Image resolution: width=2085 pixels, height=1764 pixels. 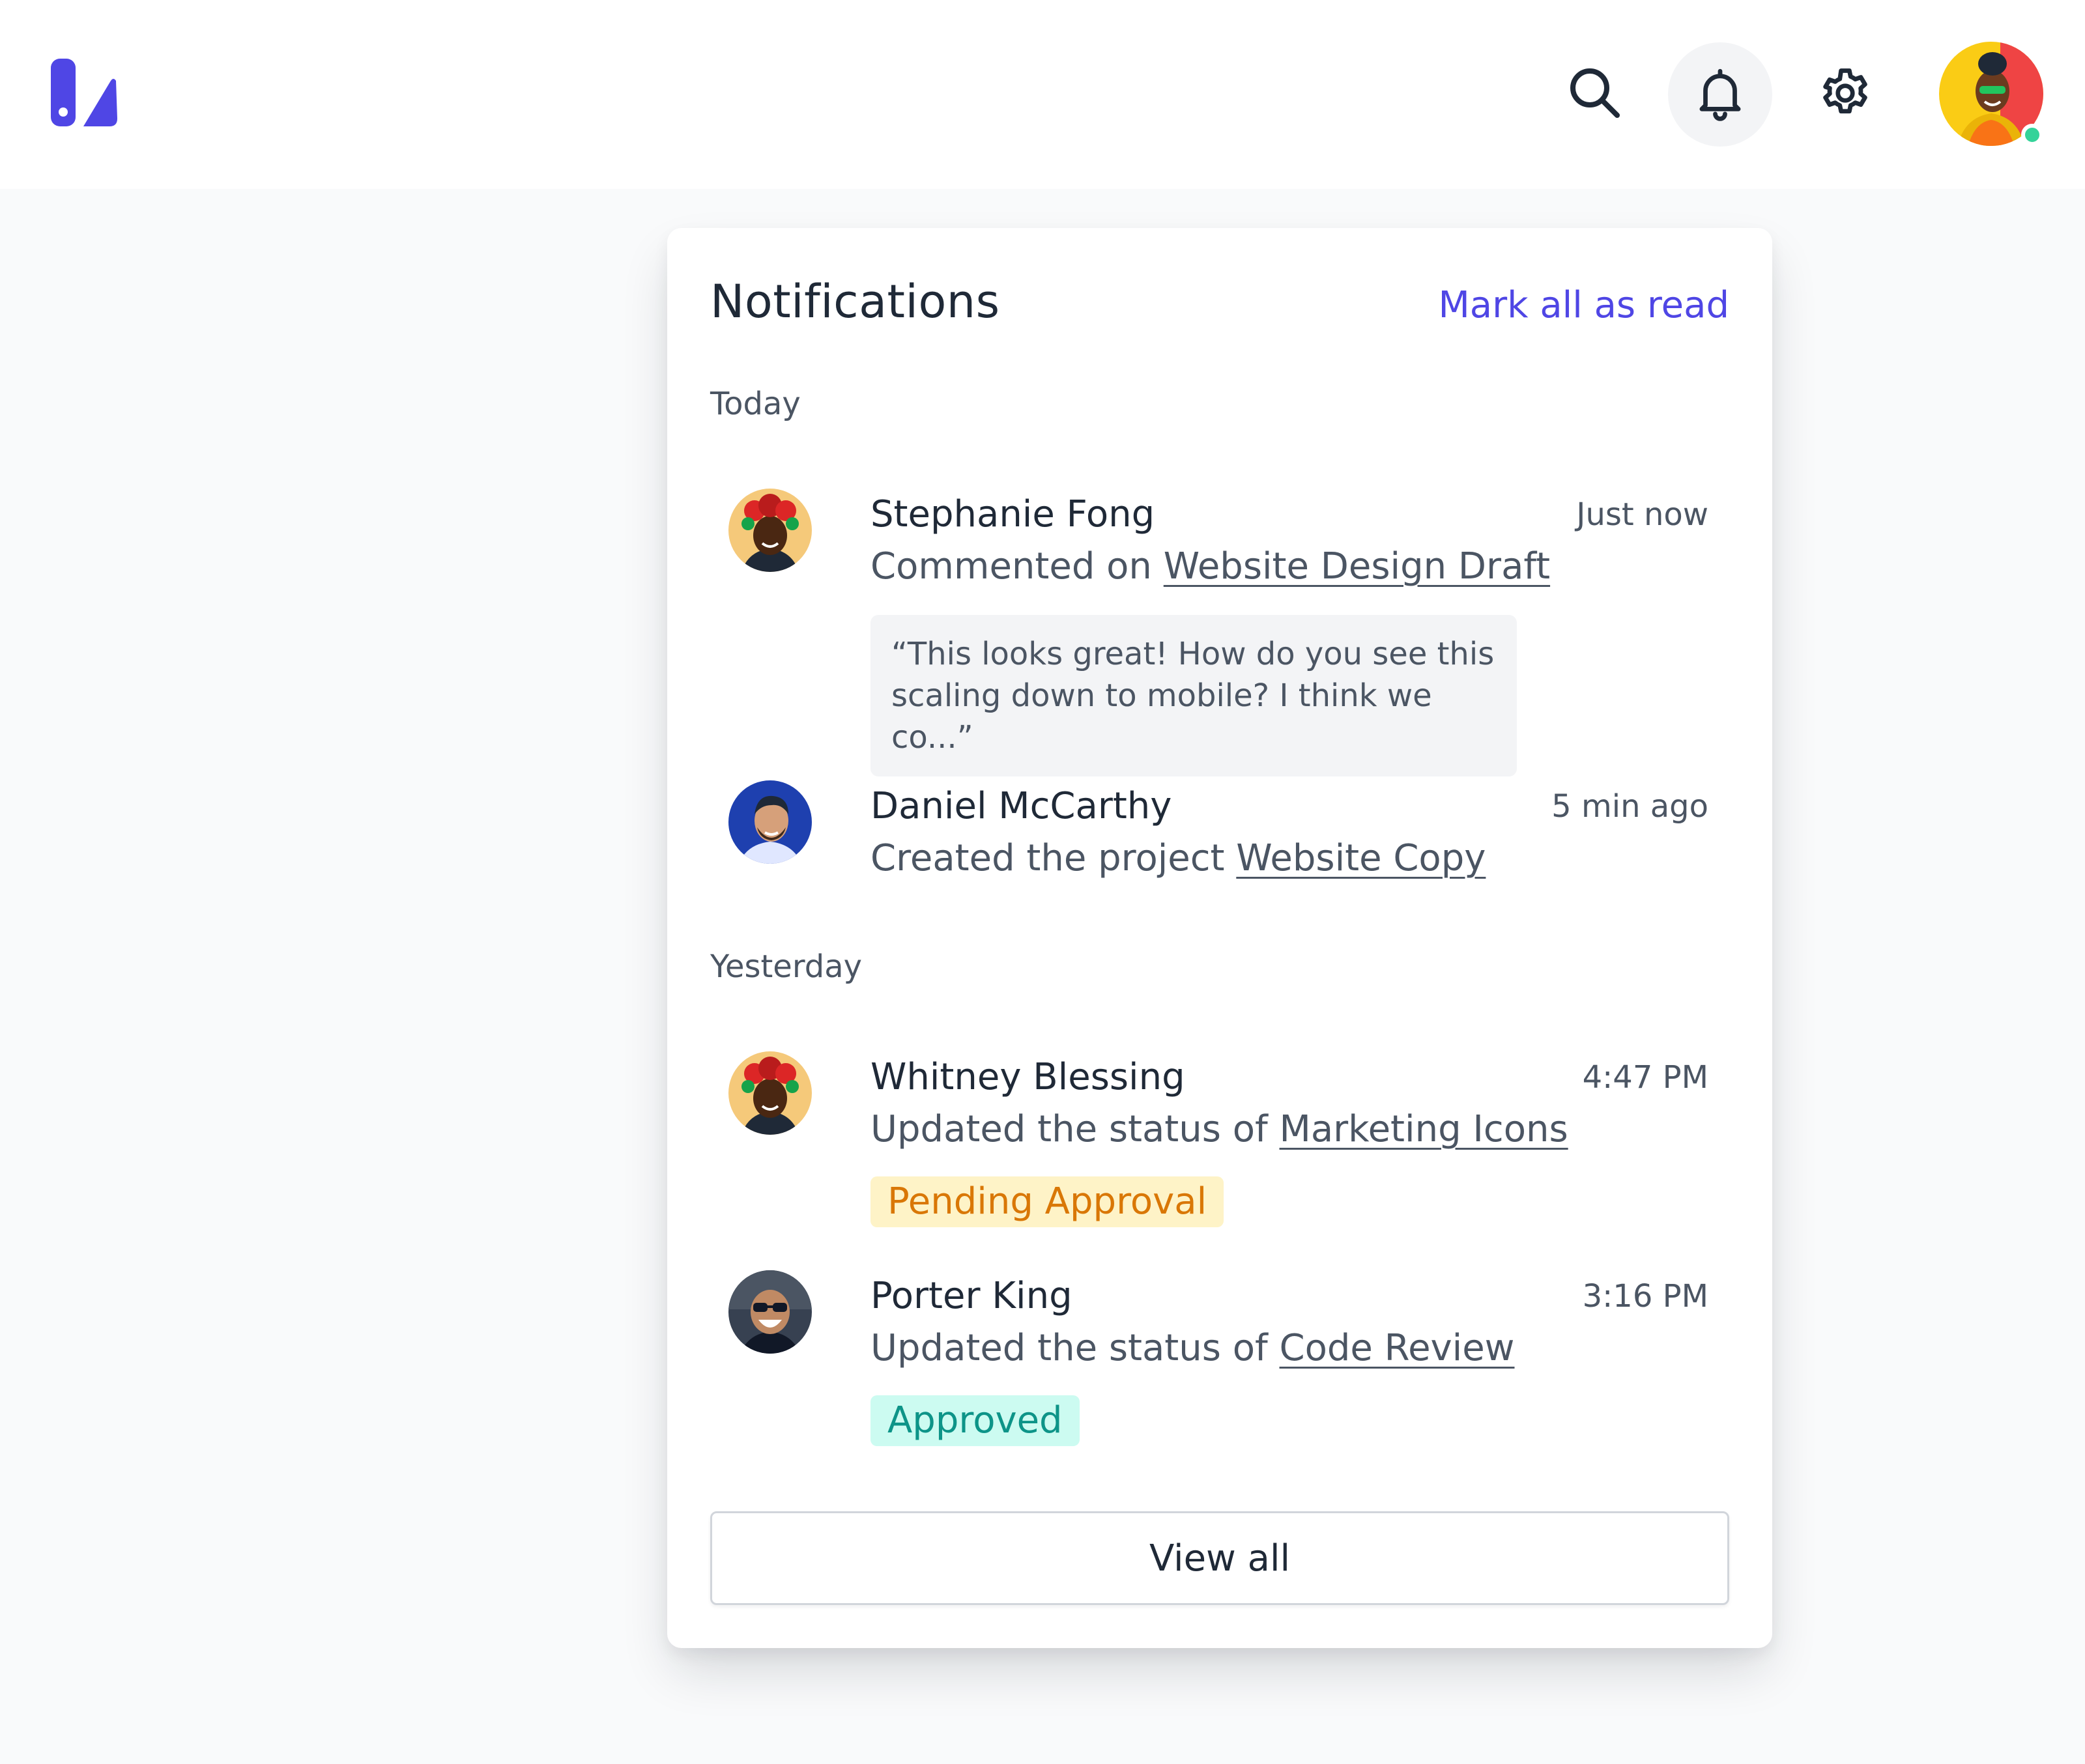 I want to click on notification-action: Updated the status of Marketing Icons, so click(x=1289, y=1129).